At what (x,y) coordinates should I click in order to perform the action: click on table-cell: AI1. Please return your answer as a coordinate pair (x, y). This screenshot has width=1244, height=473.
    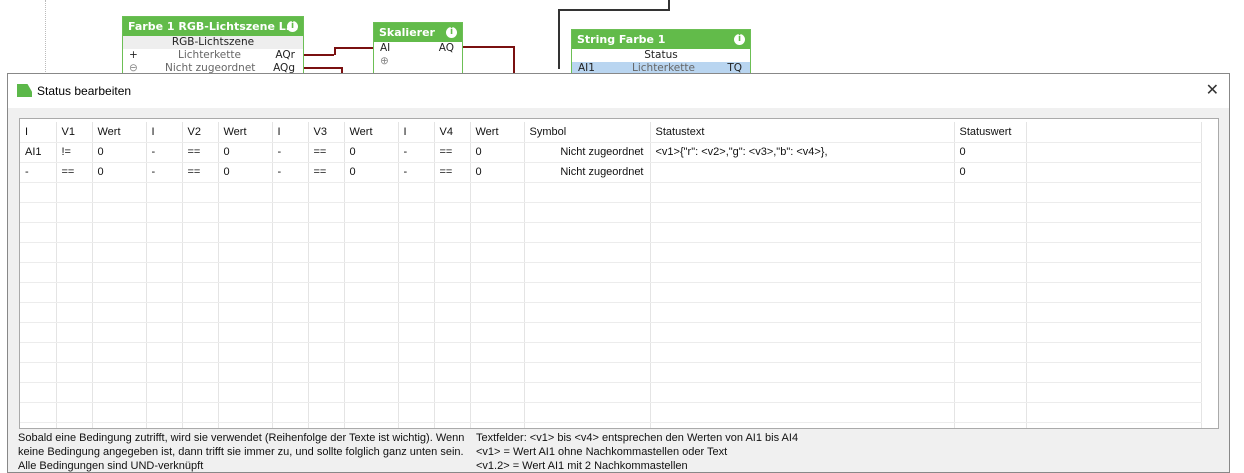
    Looking at the image, I should click on (38, 152).